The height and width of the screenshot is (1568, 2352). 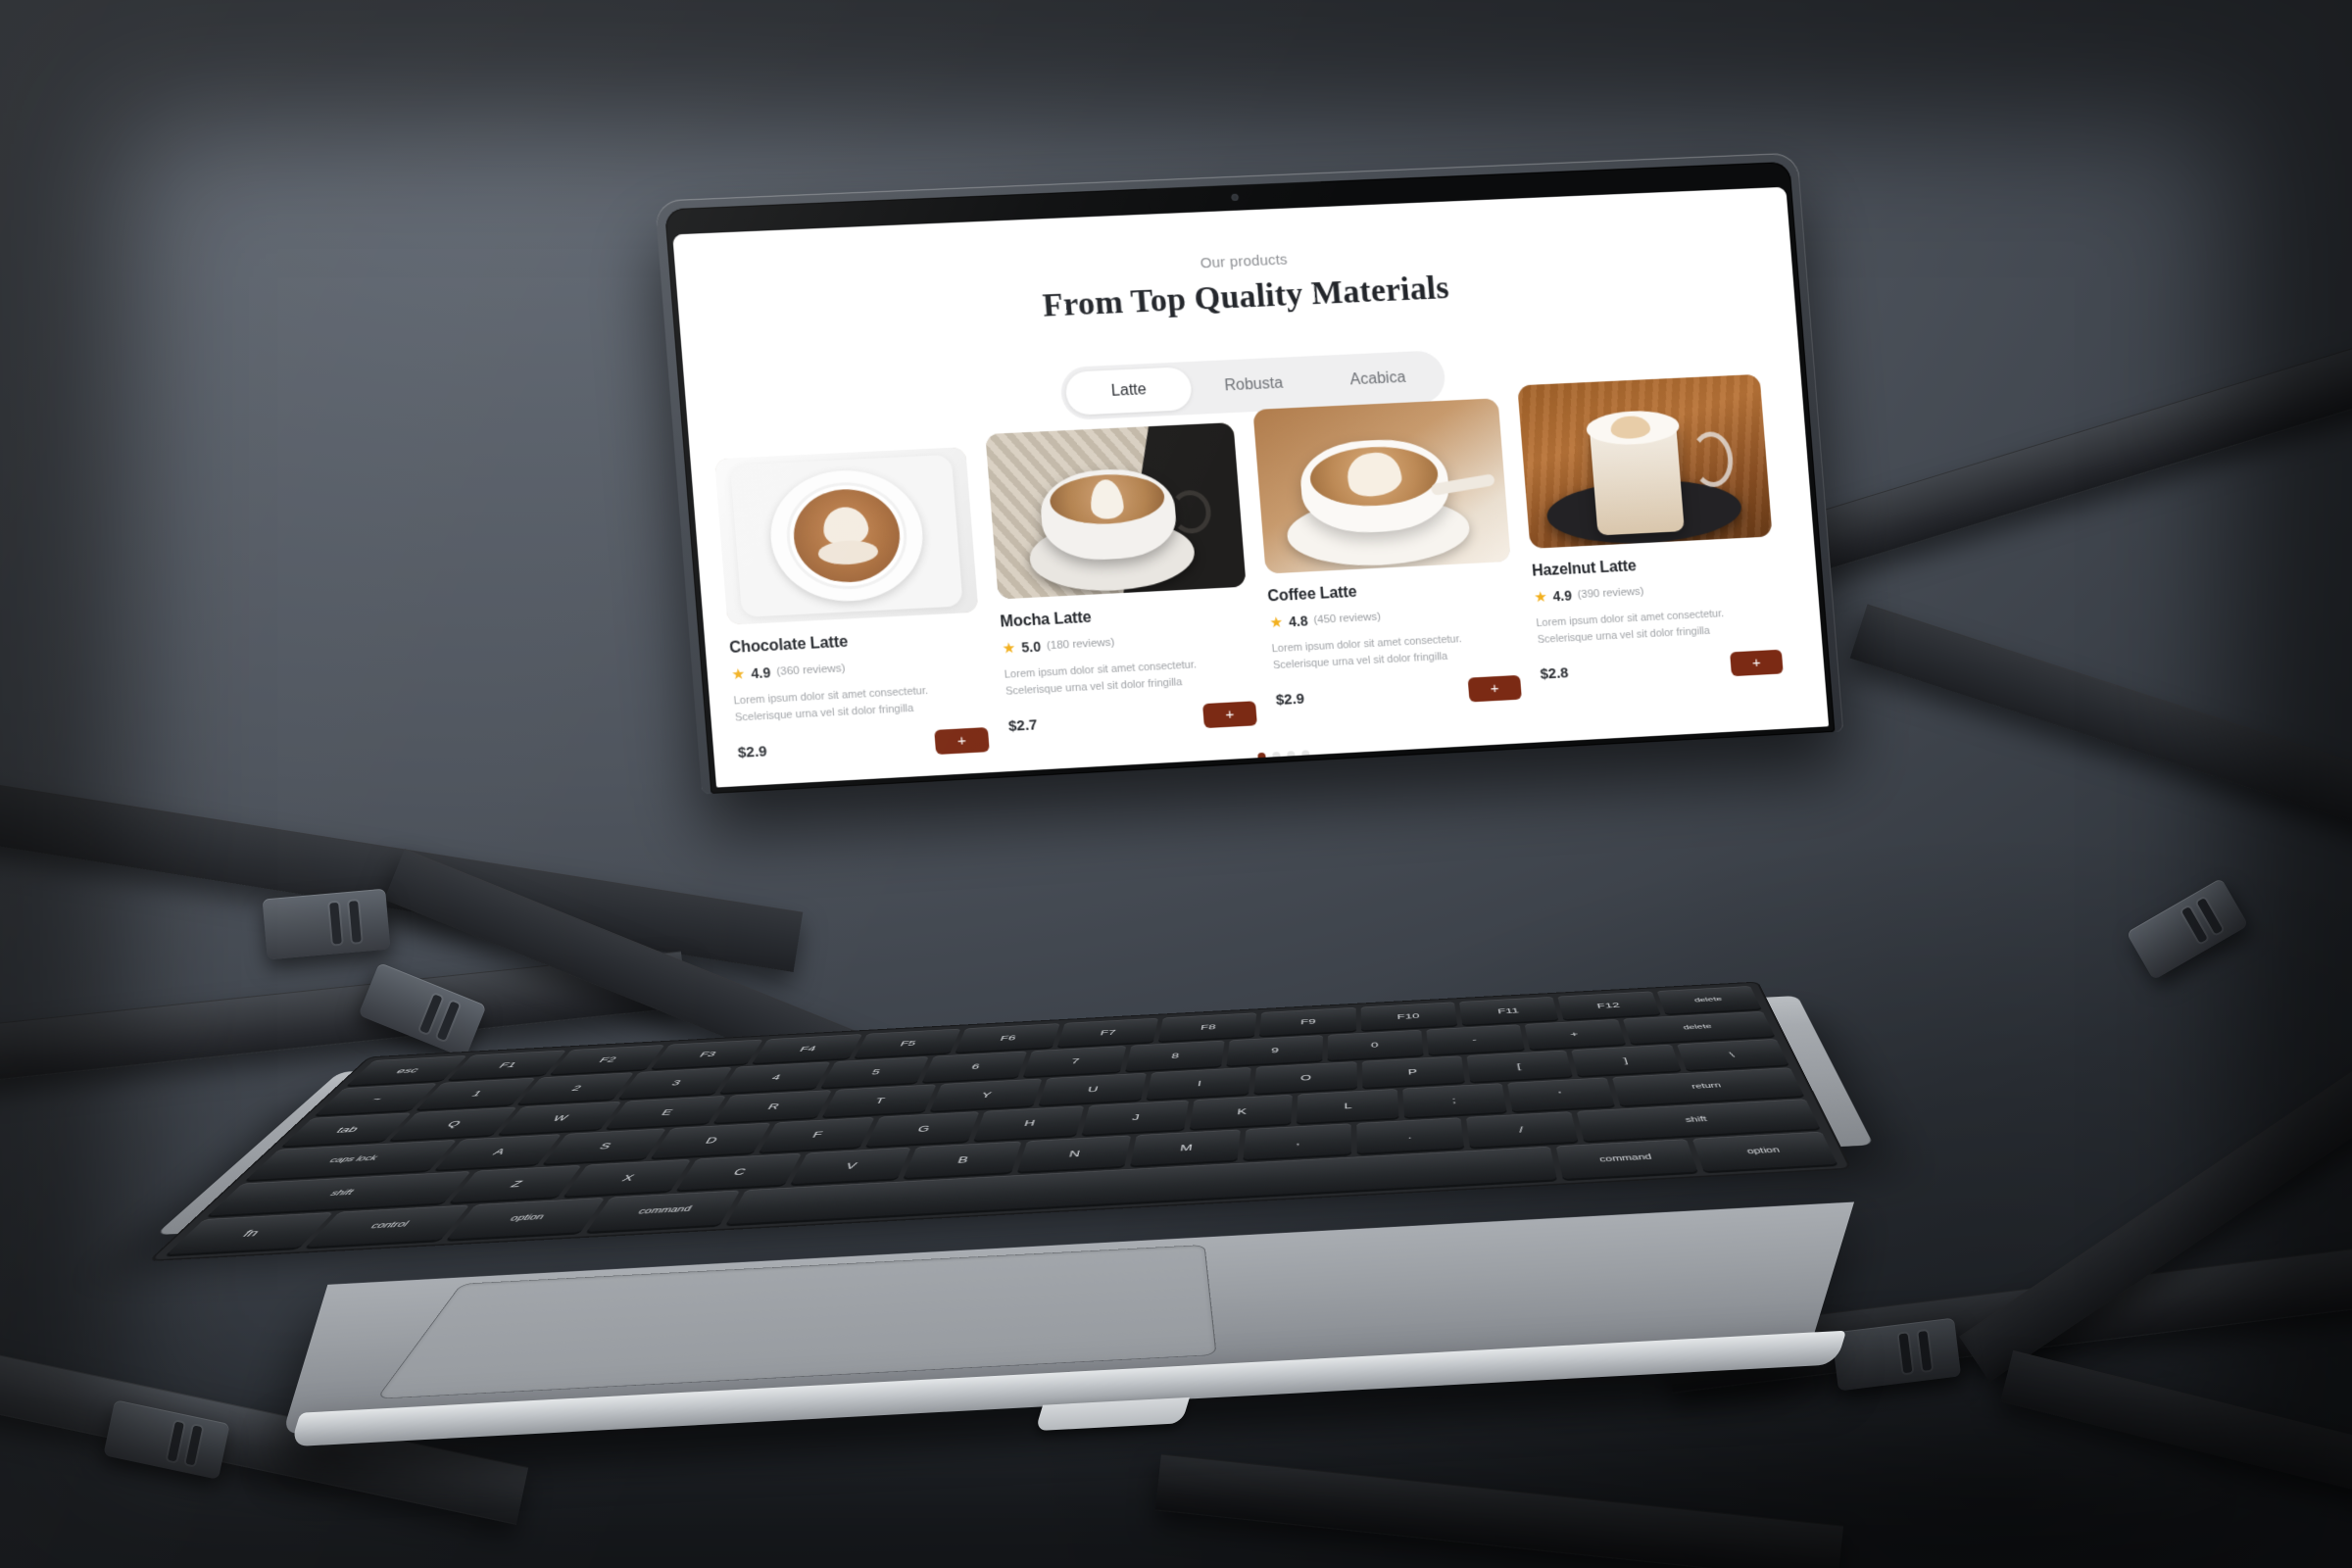 I want to click on keyboard-key: X, so click(x=627, y=1178).